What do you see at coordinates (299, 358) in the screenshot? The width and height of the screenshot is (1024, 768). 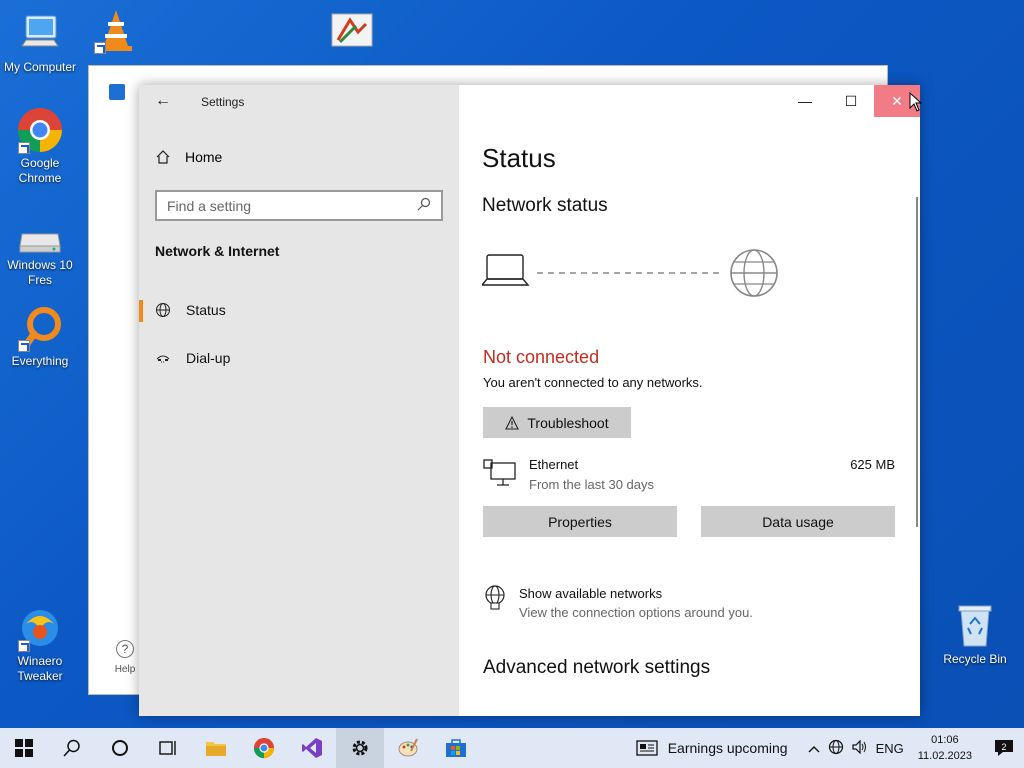 I see `sidebar-item-dial-up: Dial-up` at bounding box center [299, 358].